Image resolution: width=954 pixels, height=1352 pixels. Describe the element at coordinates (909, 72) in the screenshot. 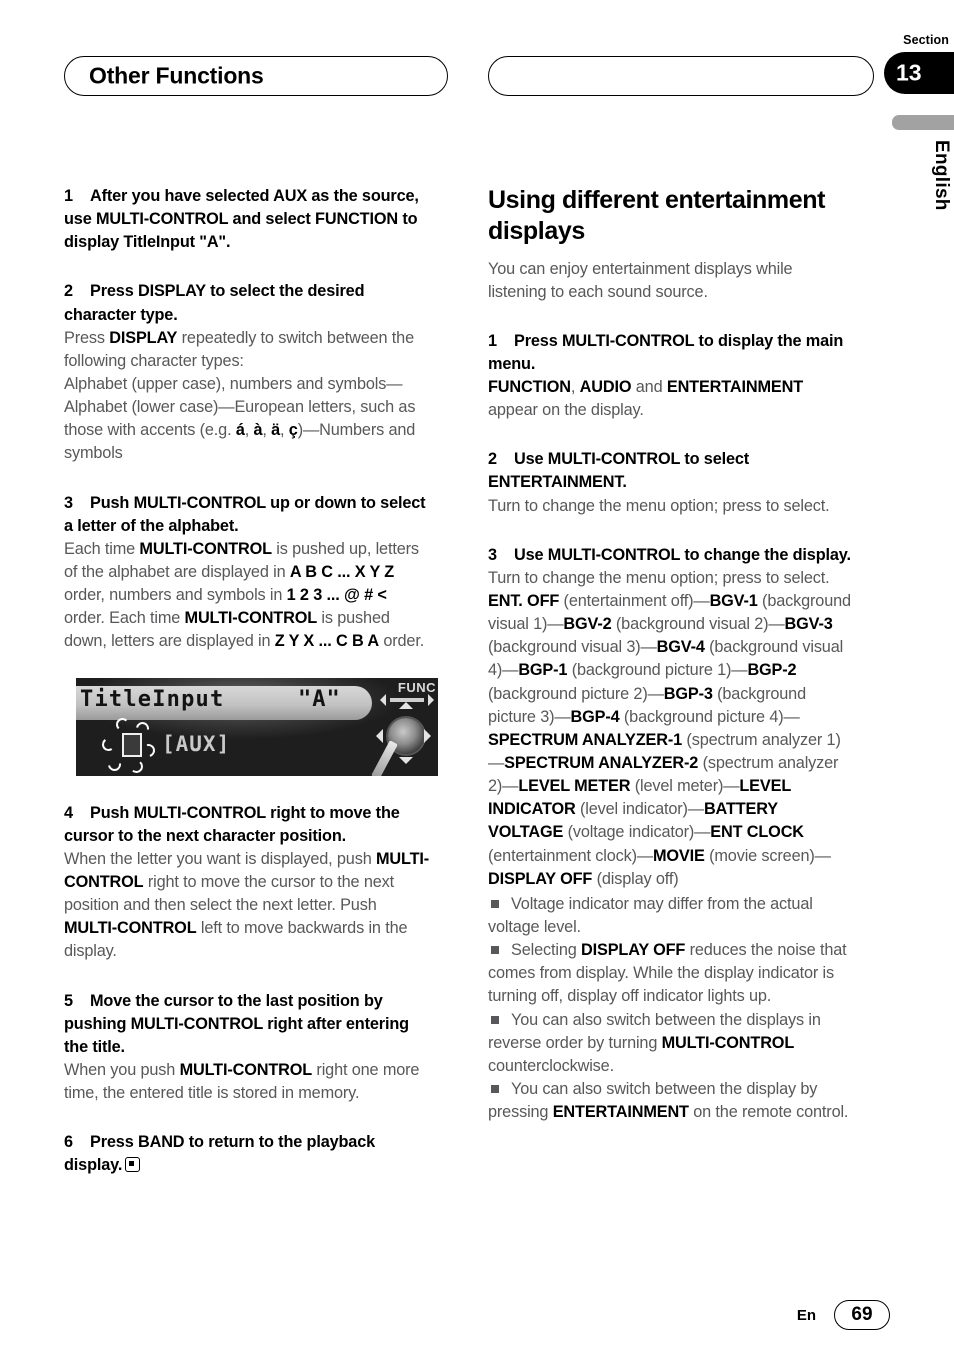

I see `section-number: 13` at that location.